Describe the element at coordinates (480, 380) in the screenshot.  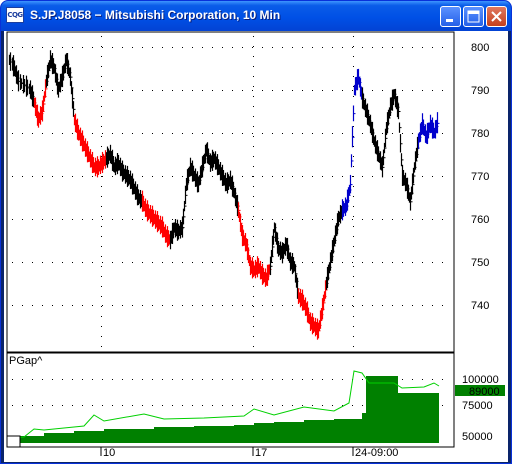
I see `study-tick-100000: 100000` at that location.